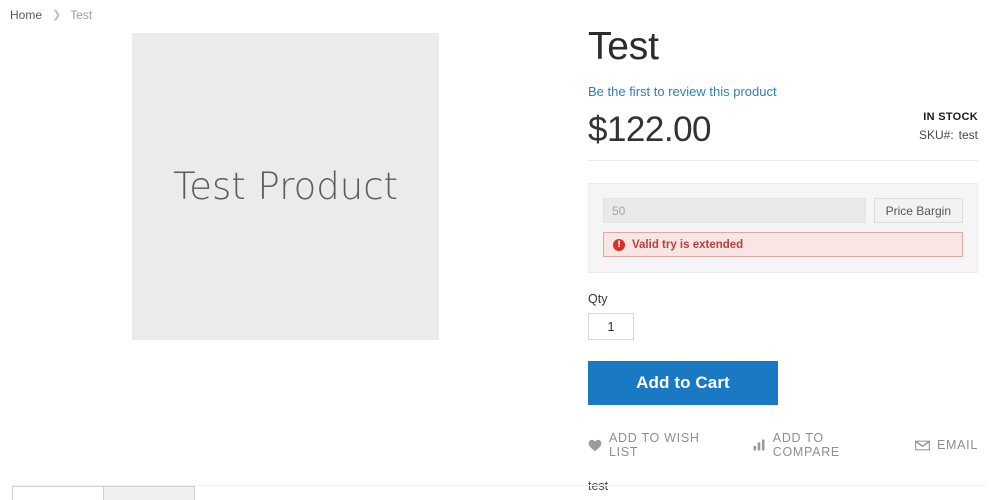  Describe the element at coordinates (26, 15) in the screenshot. I see `breadcrumb-item-home: Home` at that location.